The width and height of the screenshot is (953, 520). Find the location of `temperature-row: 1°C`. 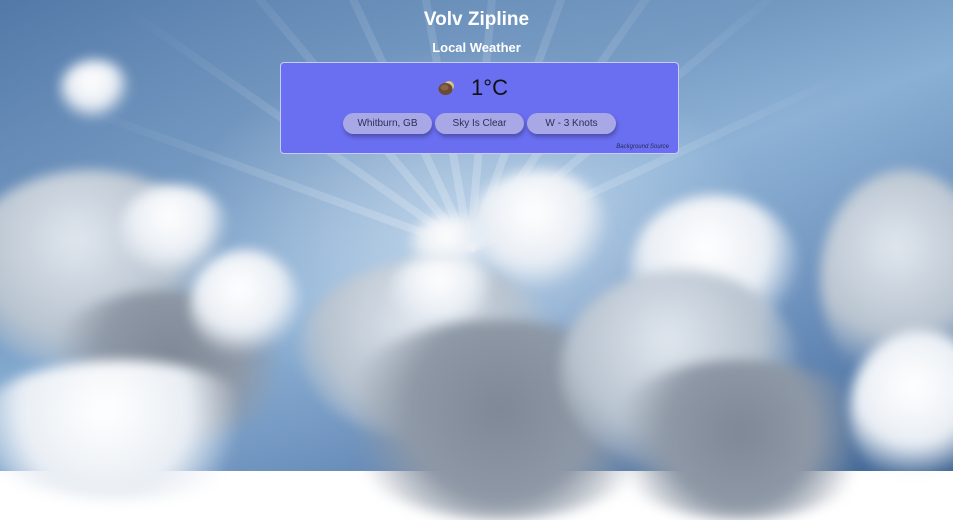

temperature-row: 1°C is located at coordinates (479, 88).